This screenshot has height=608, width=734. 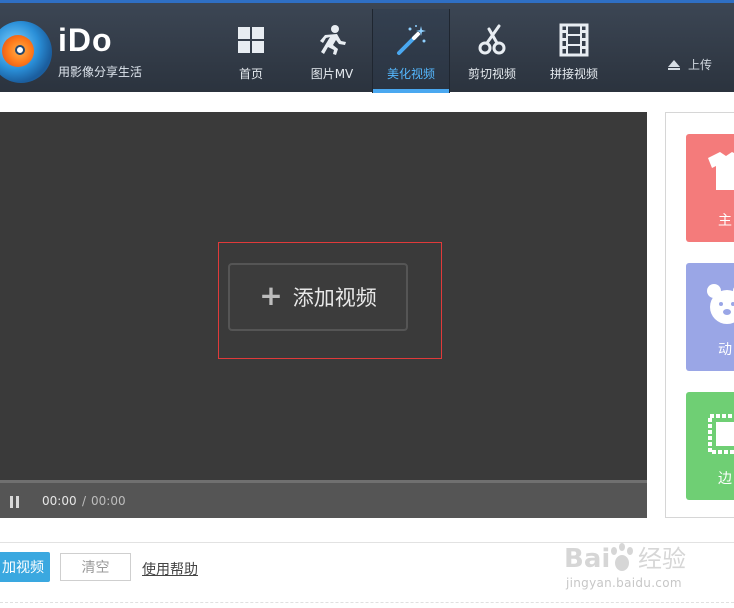 I want to click on animation-tile: 动, so click(x=710, y=317).